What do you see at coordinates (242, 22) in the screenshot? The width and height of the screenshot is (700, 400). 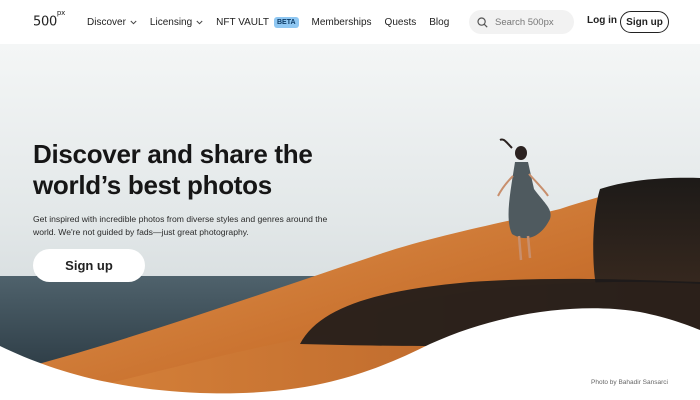 I see `nav-nft-vault-label: NFT VAULT` at bounding box center [242, 22].